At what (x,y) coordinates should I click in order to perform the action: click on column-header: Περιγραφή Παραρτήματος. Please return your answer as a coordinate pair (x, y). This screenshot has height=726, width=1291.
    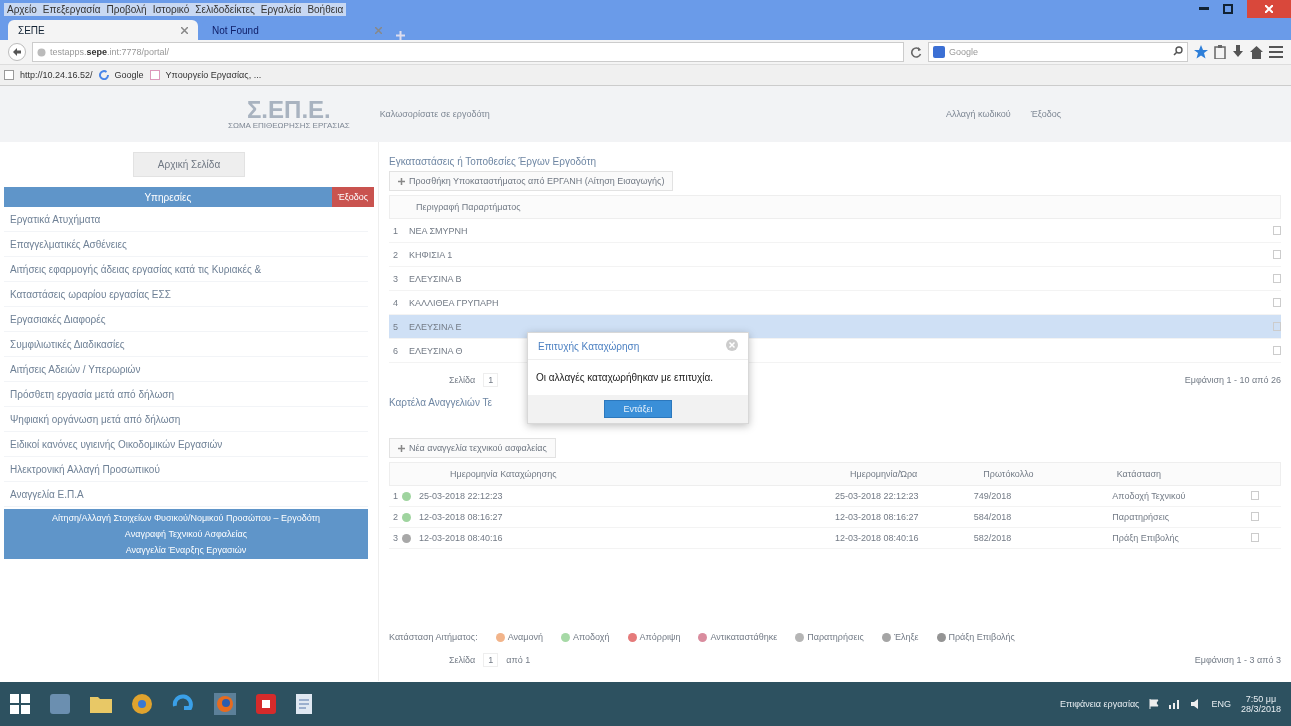
    Looking at the image, I should click on (468, 207).